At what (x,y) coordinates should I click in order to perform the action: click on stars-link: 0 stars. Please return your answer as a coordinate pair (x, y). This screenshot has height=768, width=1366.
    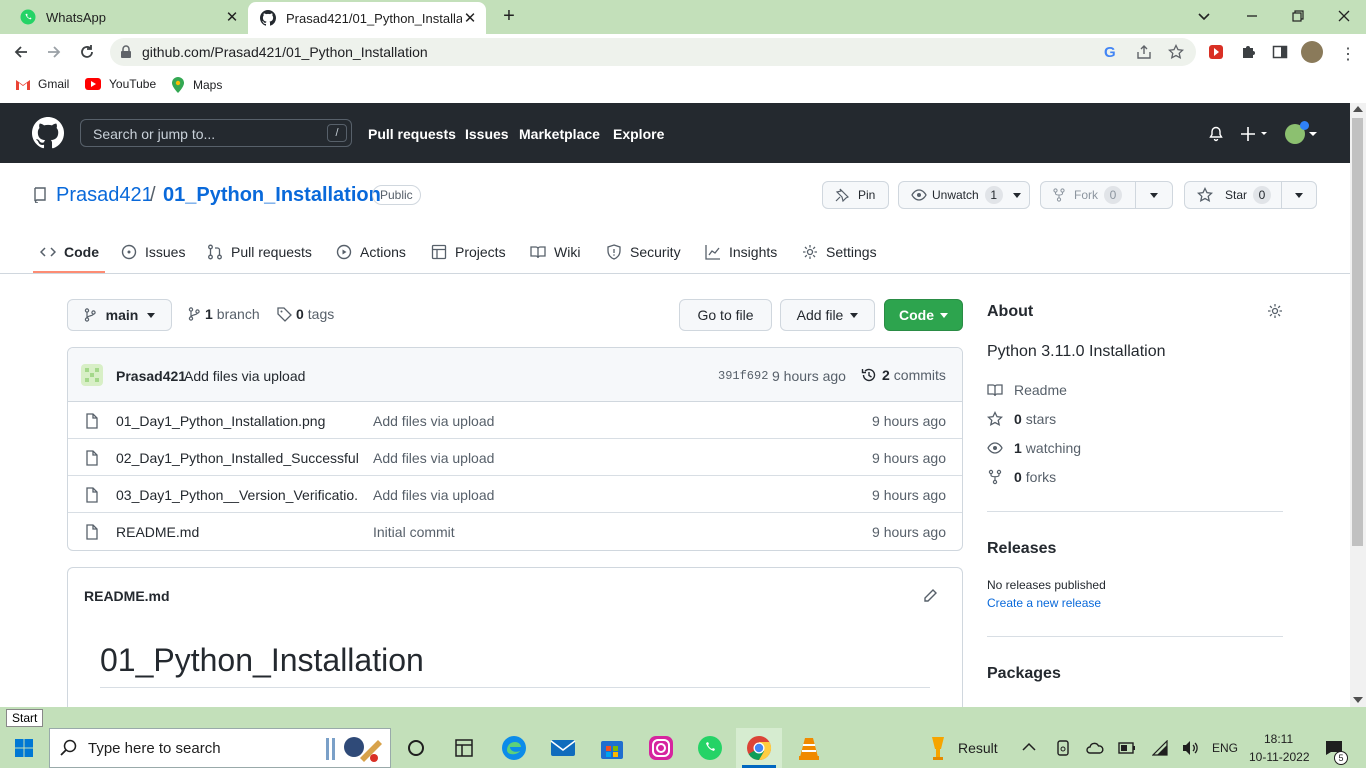
    Looking at the image, I should click on (1021, 419).